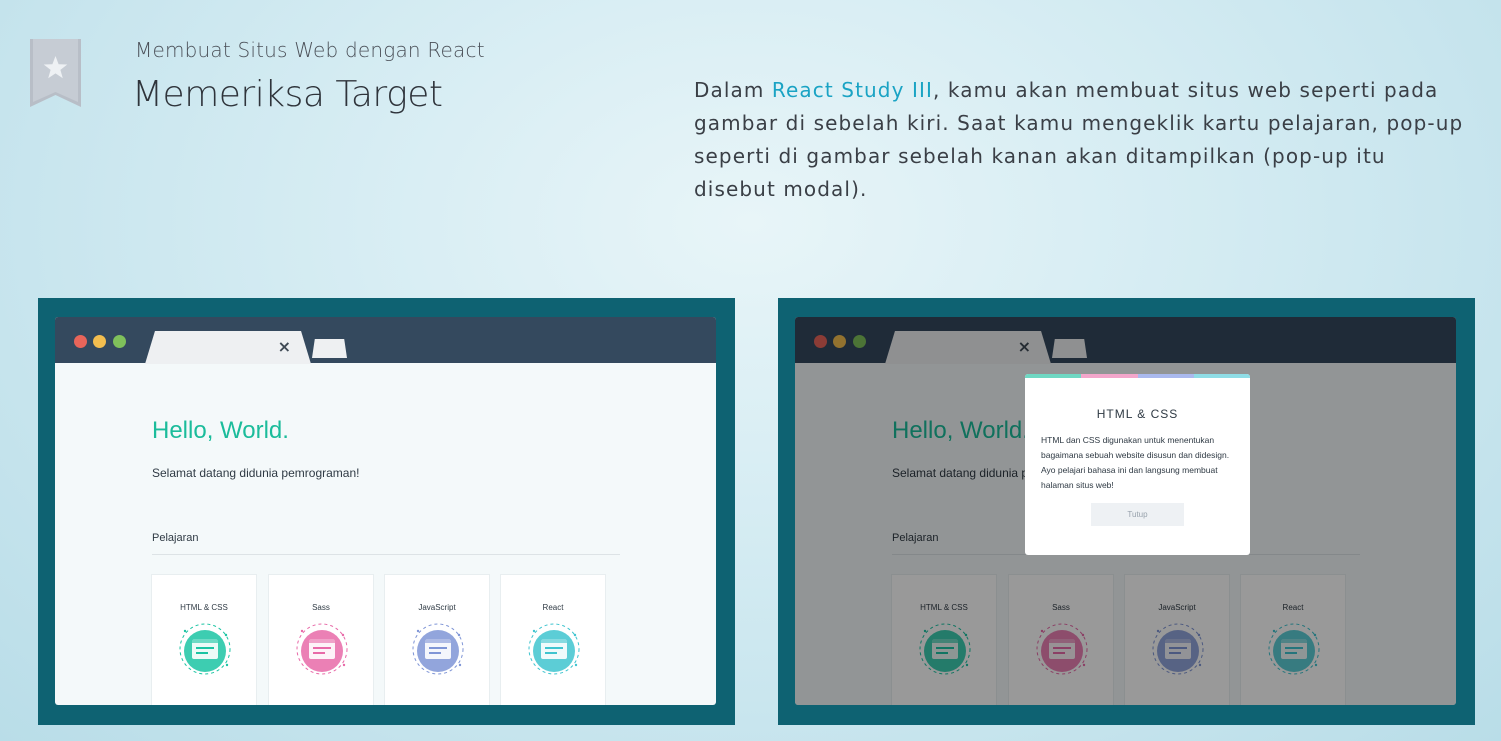  I want to click on lesson-card-title: HTML & CSS, so click(204, 607).